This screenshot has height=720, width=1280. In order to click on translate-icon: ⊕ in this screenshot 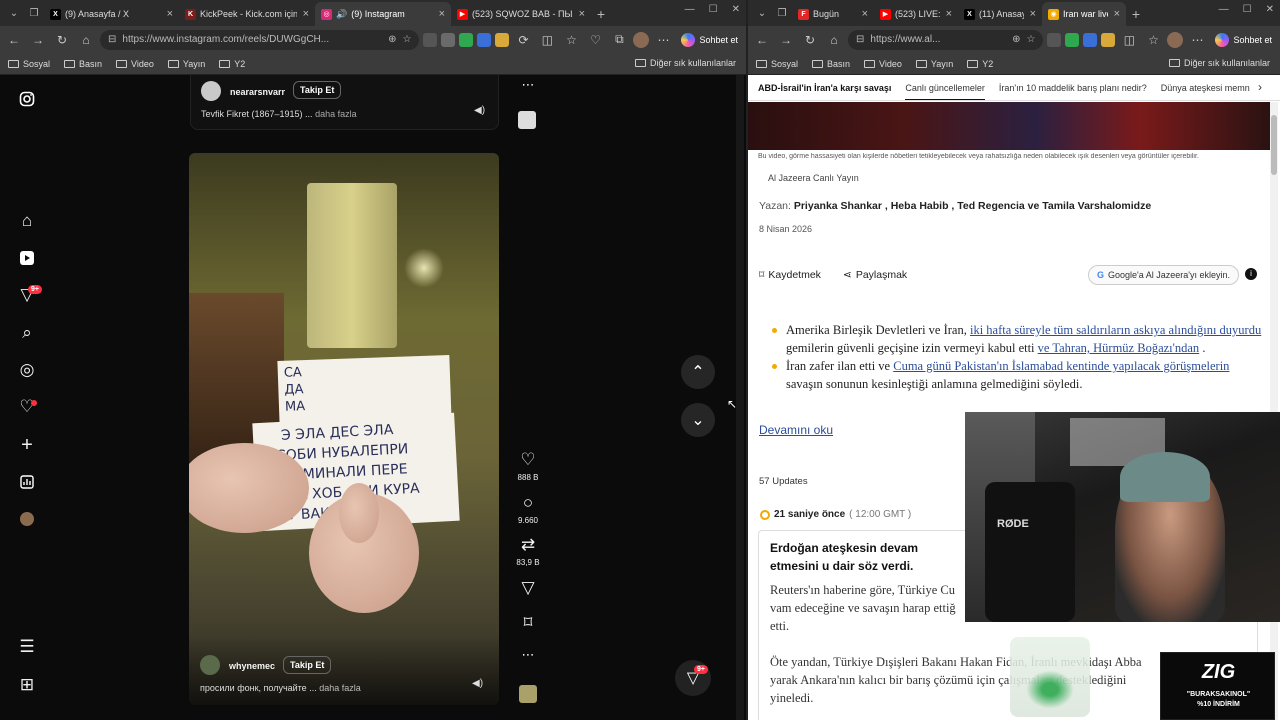, I will do `click(1016, 39)`.